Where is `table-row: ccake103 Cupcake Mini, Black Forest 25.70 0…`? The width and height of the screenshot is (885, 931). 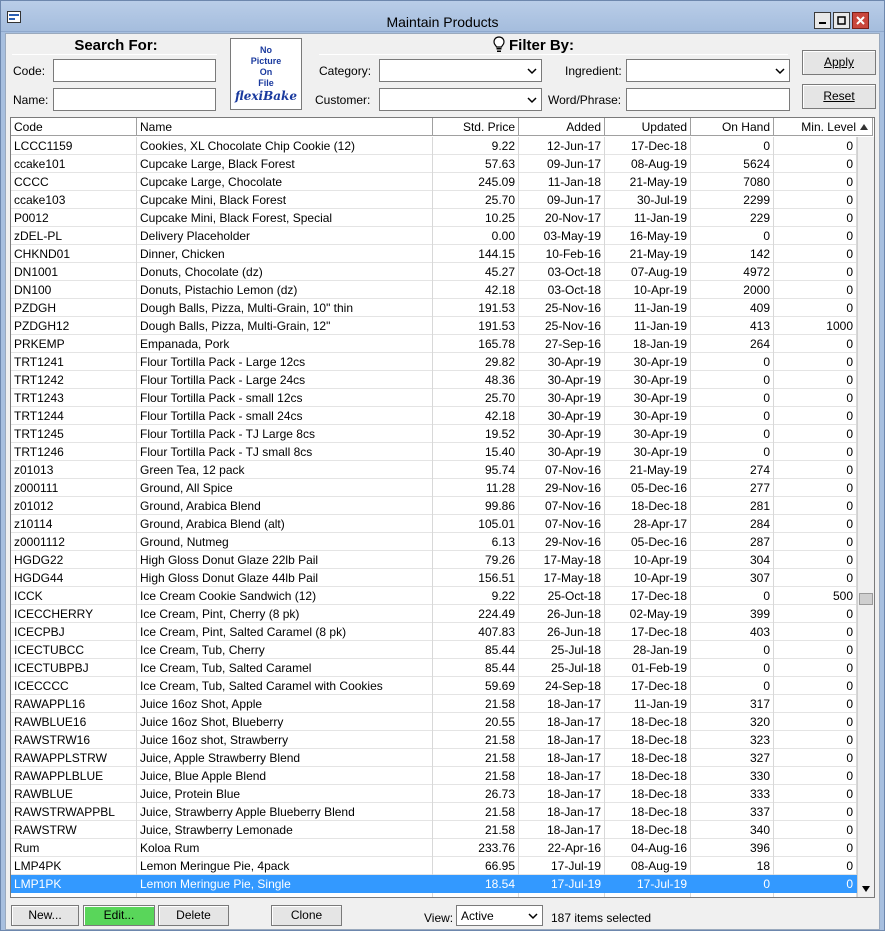 table-row: ccake103 Cupcake Mini, Black Forest 25.70 0… is located at coordinates (434, 200).